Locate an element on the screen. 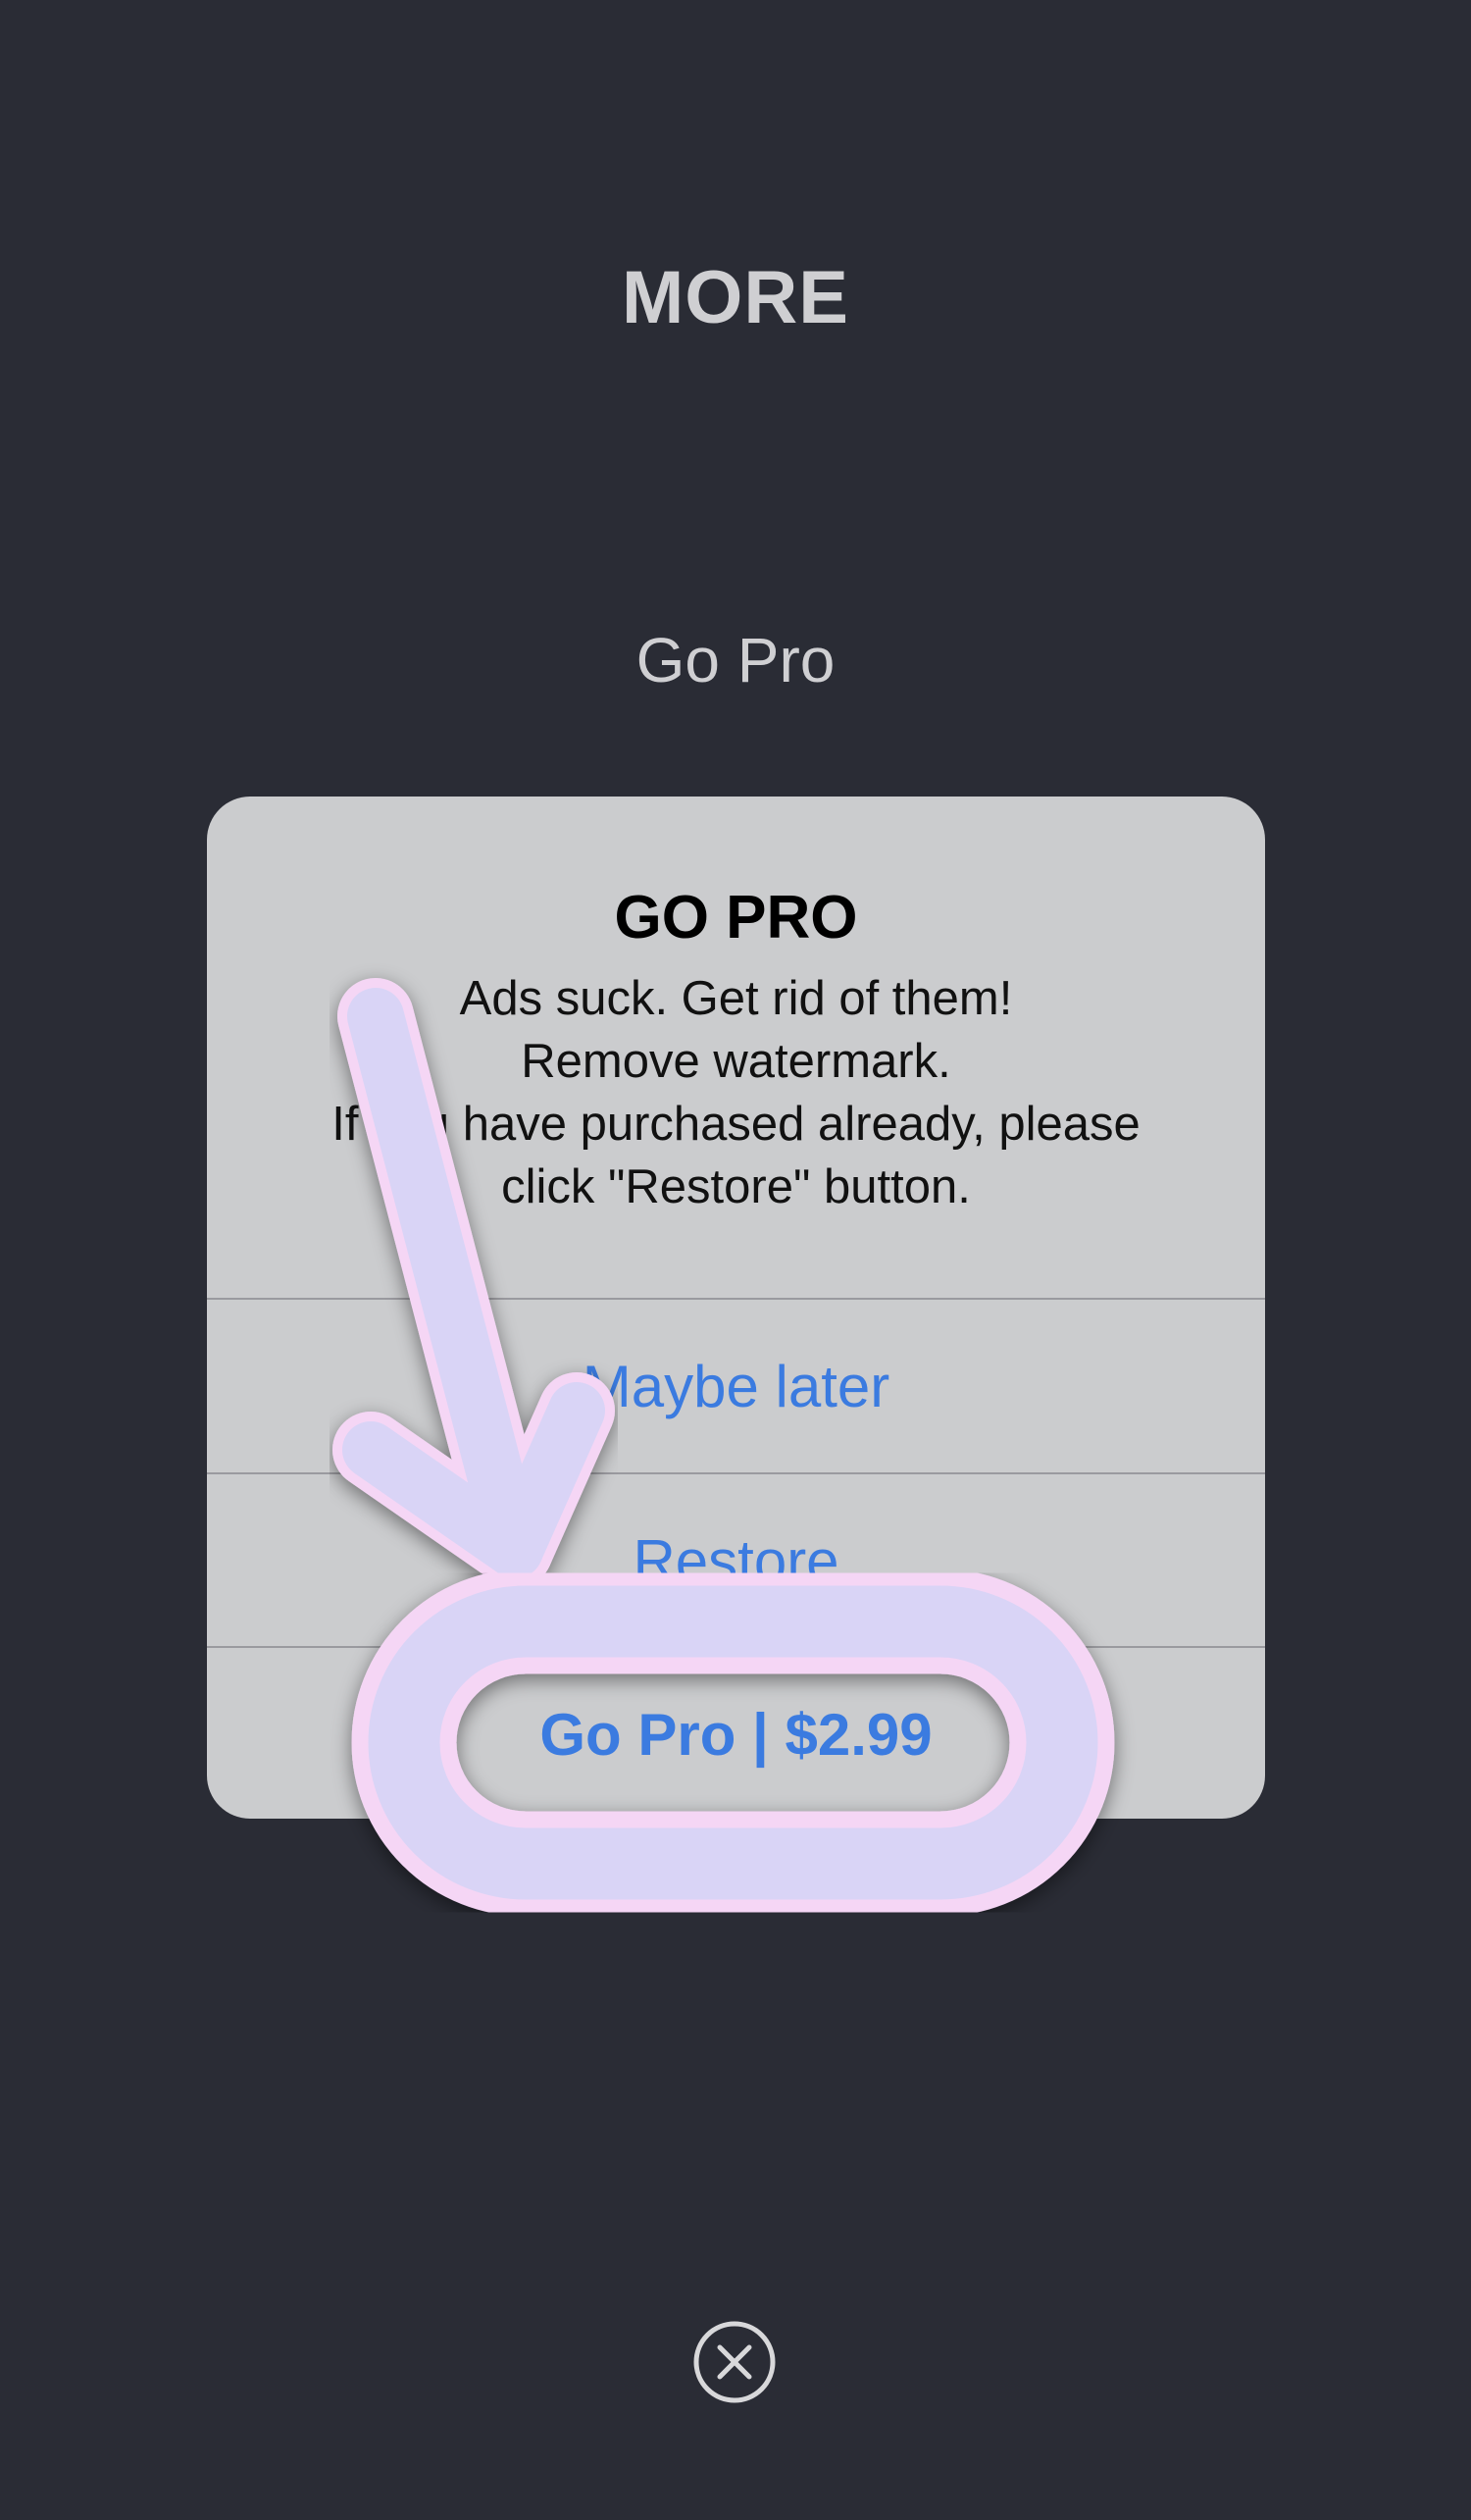  restore-button: Restore is located at coordinates (736, 1559).